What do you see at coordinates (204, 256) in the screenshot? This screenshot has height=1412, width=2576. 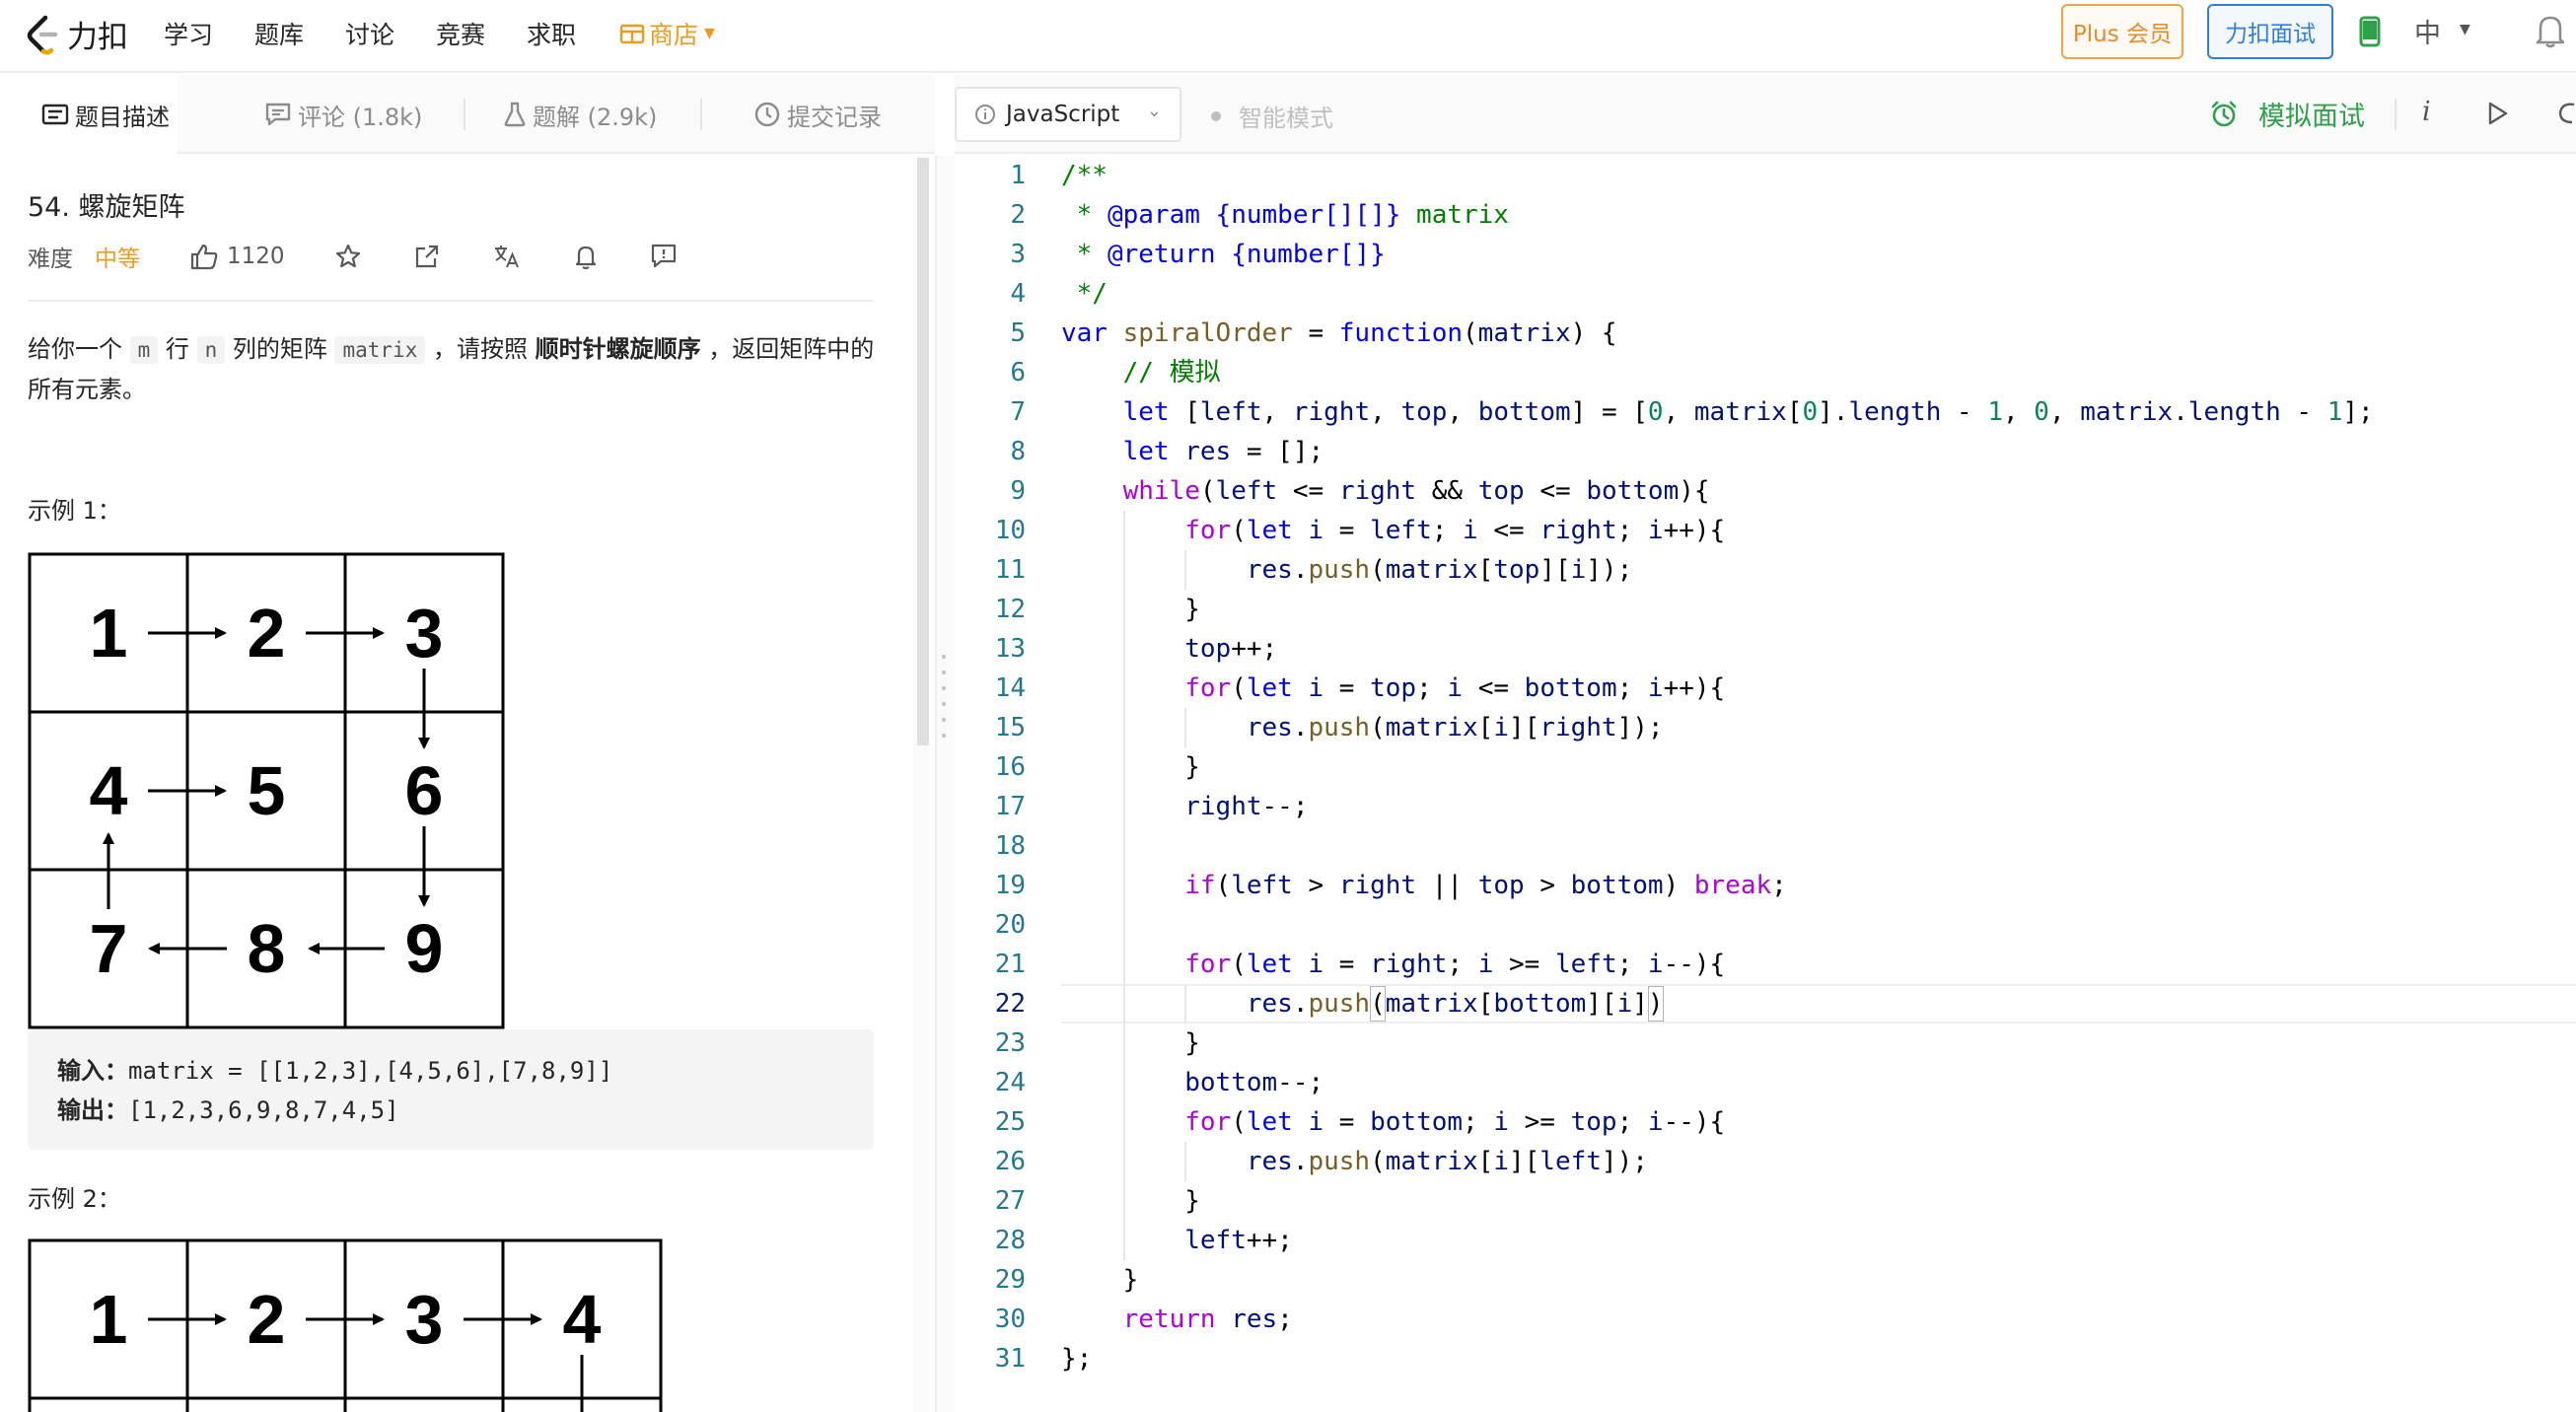 I see `thumbs-up-icon` at bounding box center [204, 256].